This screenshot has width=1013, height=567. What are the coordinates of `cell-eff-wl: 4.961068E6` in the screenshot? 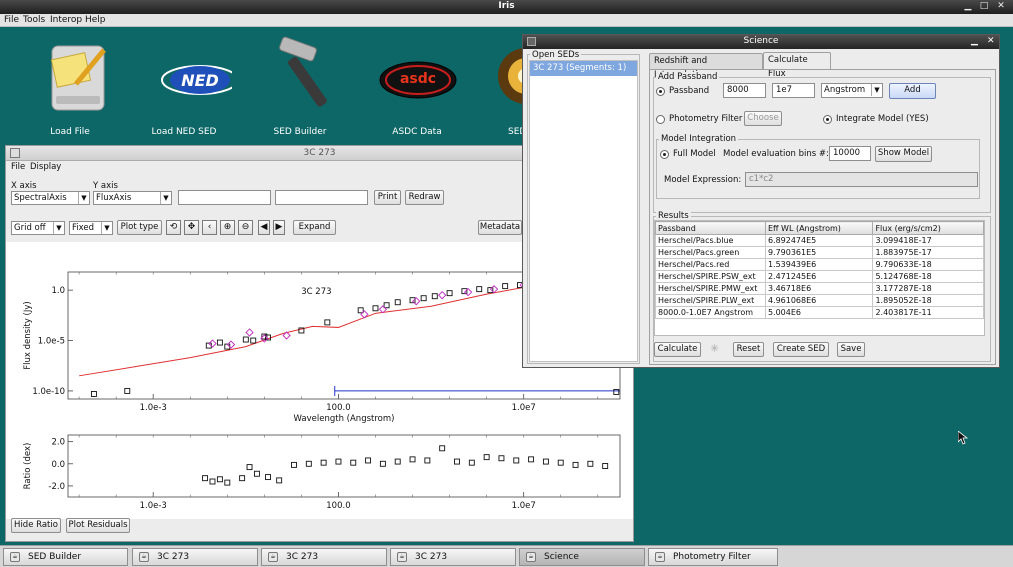 It's located at (819, 300).